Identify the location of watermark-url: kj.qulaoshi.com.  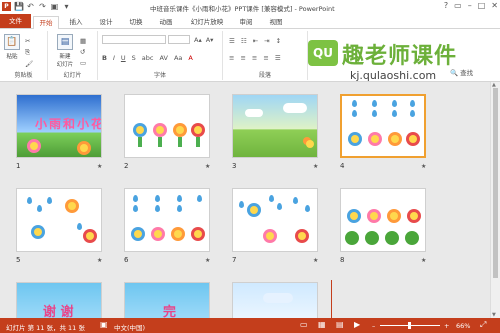
(393, 75).